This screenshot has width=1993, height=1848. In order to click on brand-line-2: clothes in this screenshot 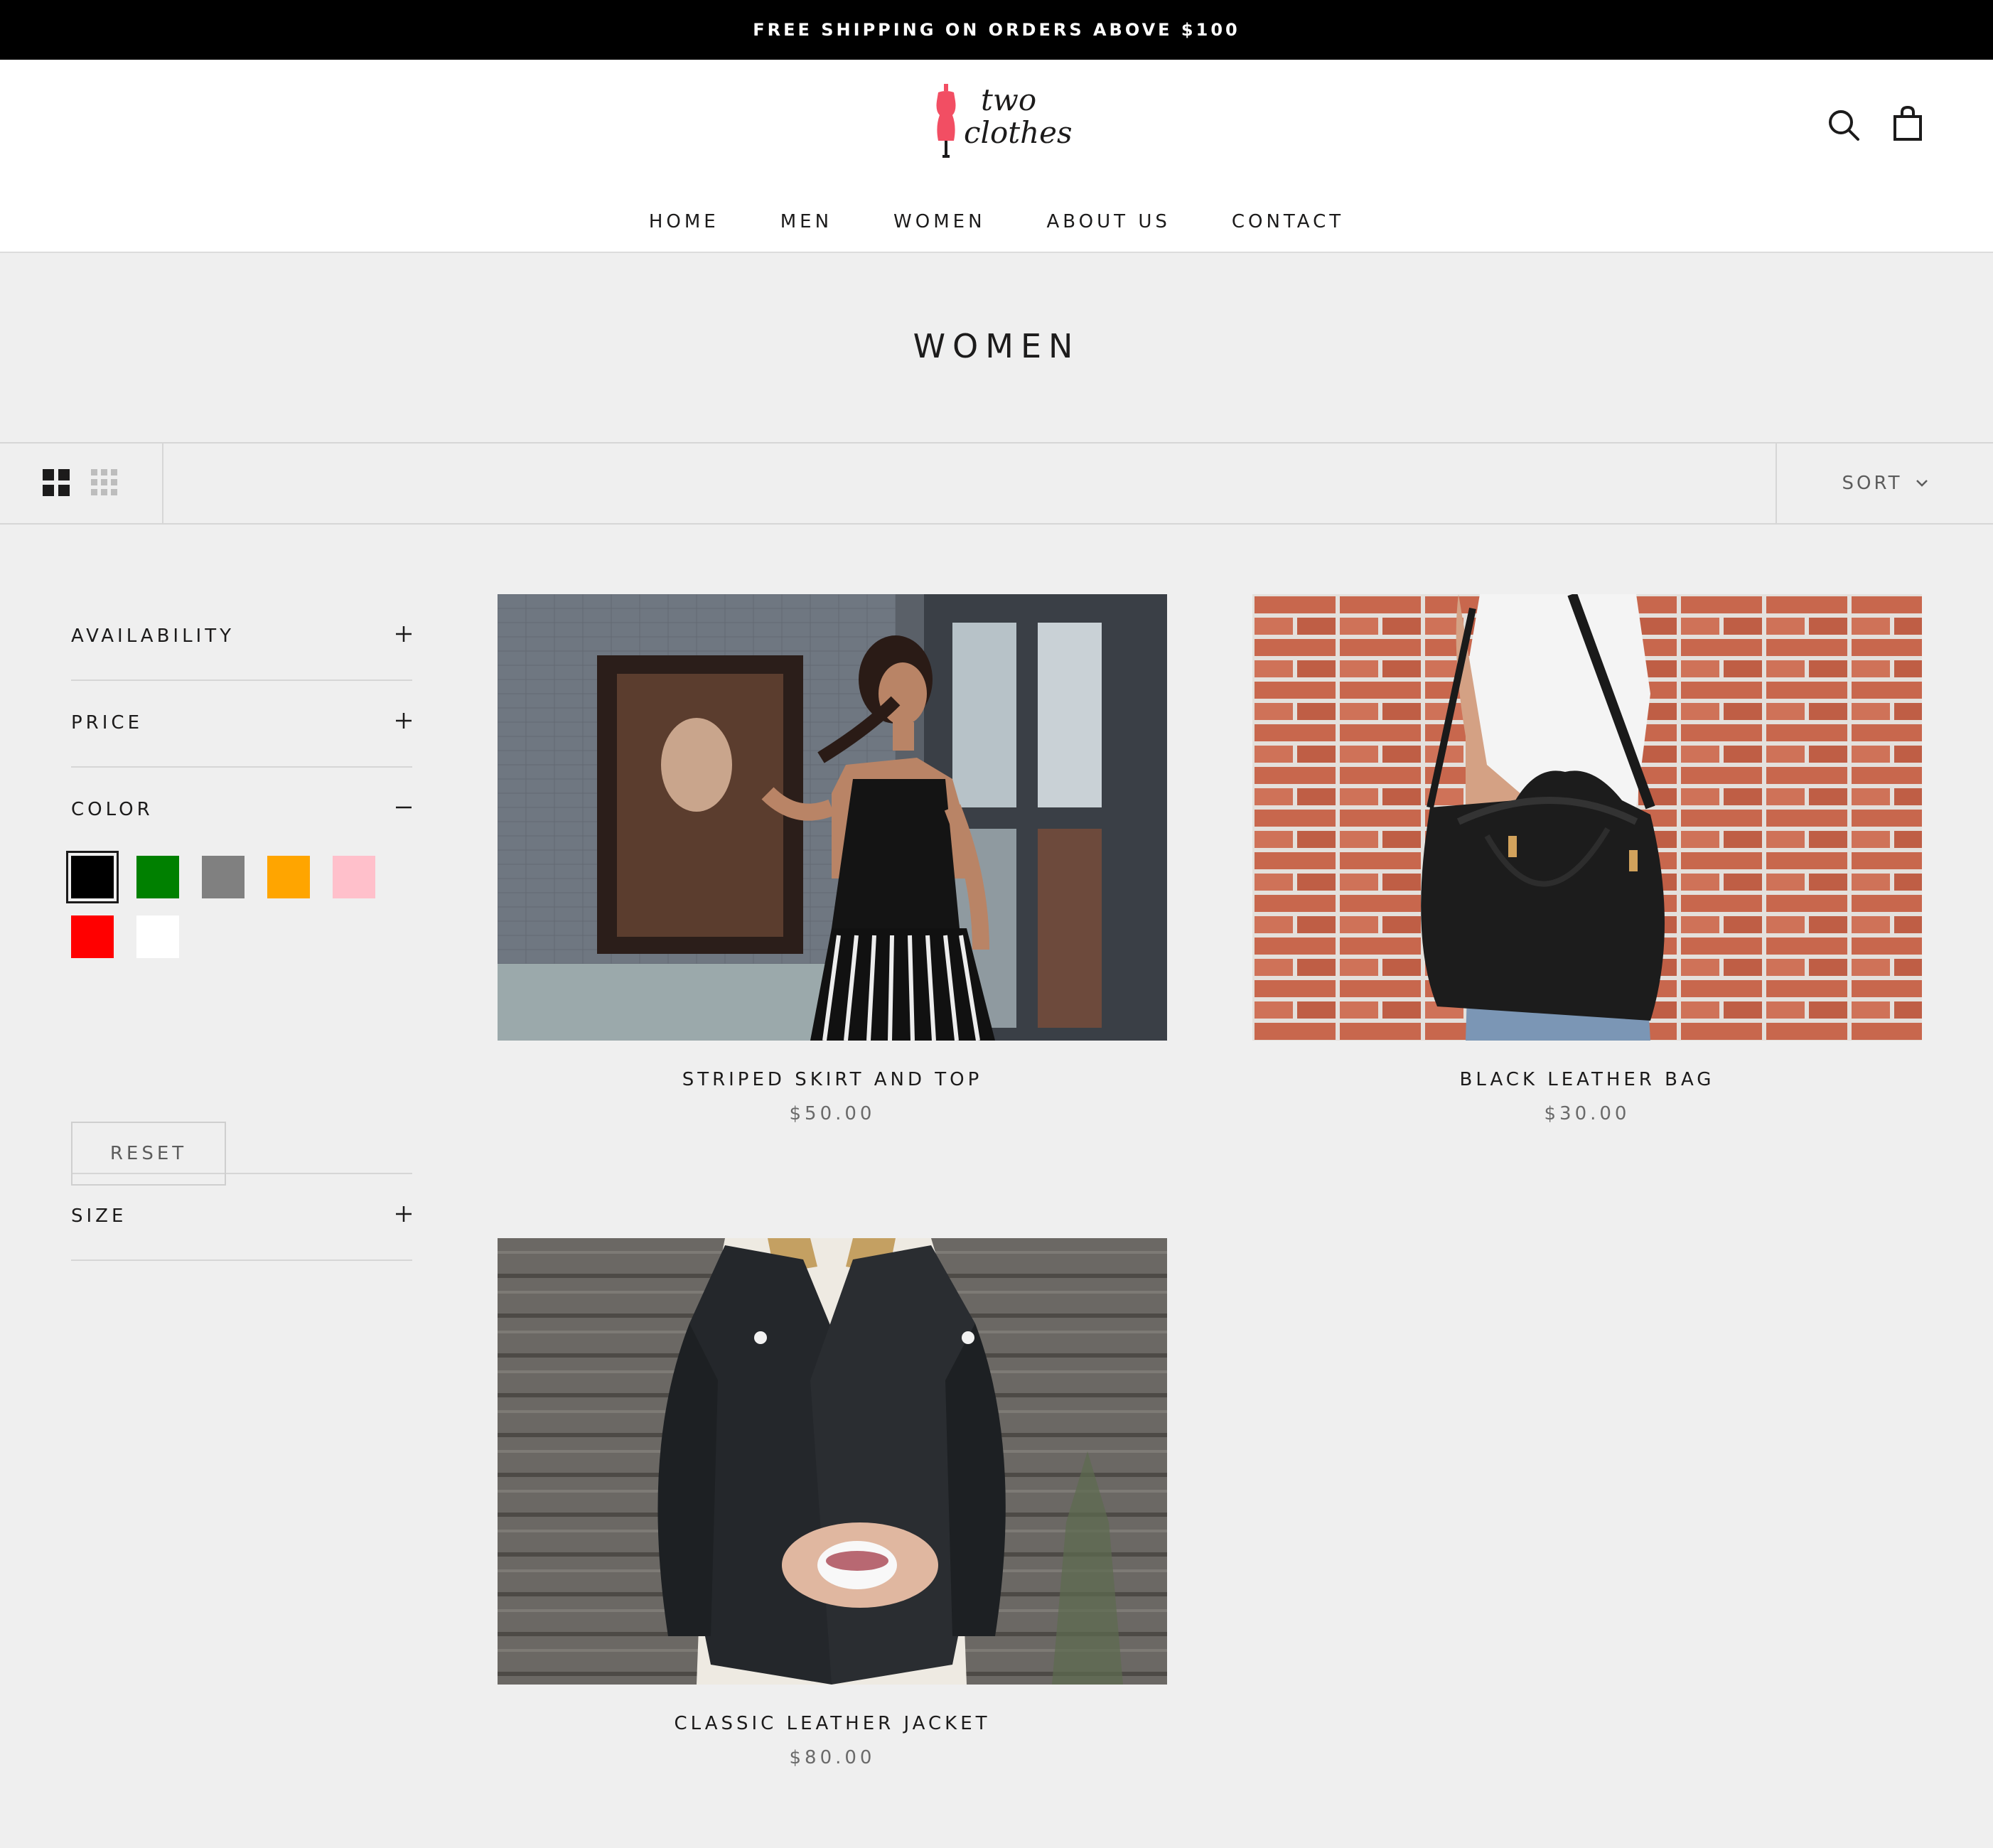, I will do `click(1019, 132)`.